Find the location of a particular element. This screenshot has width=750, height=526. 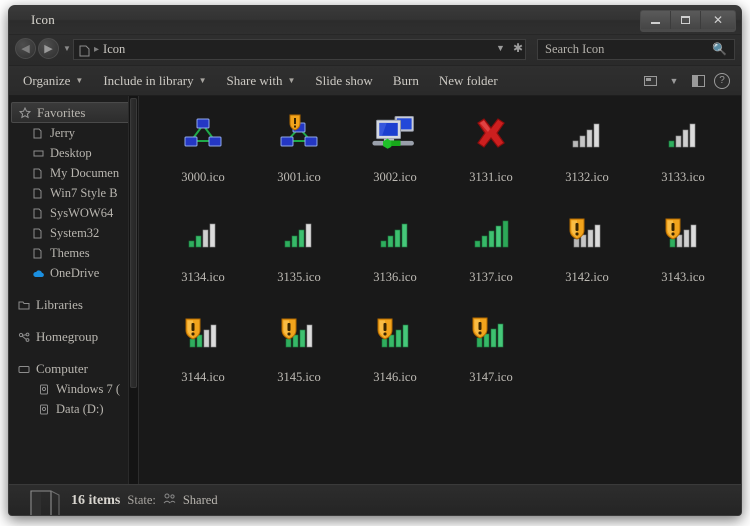

file-item: 3142.ico is located at coordinates (587, 252).